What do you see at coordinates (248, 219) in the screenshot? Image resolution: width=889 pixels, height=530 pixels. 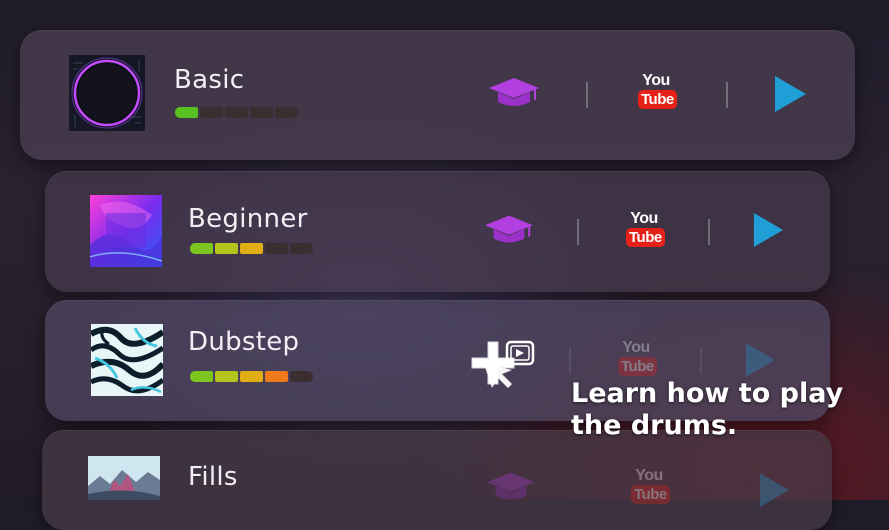 I see `lesson-title: Beginner` at bounding box center [248, 219].